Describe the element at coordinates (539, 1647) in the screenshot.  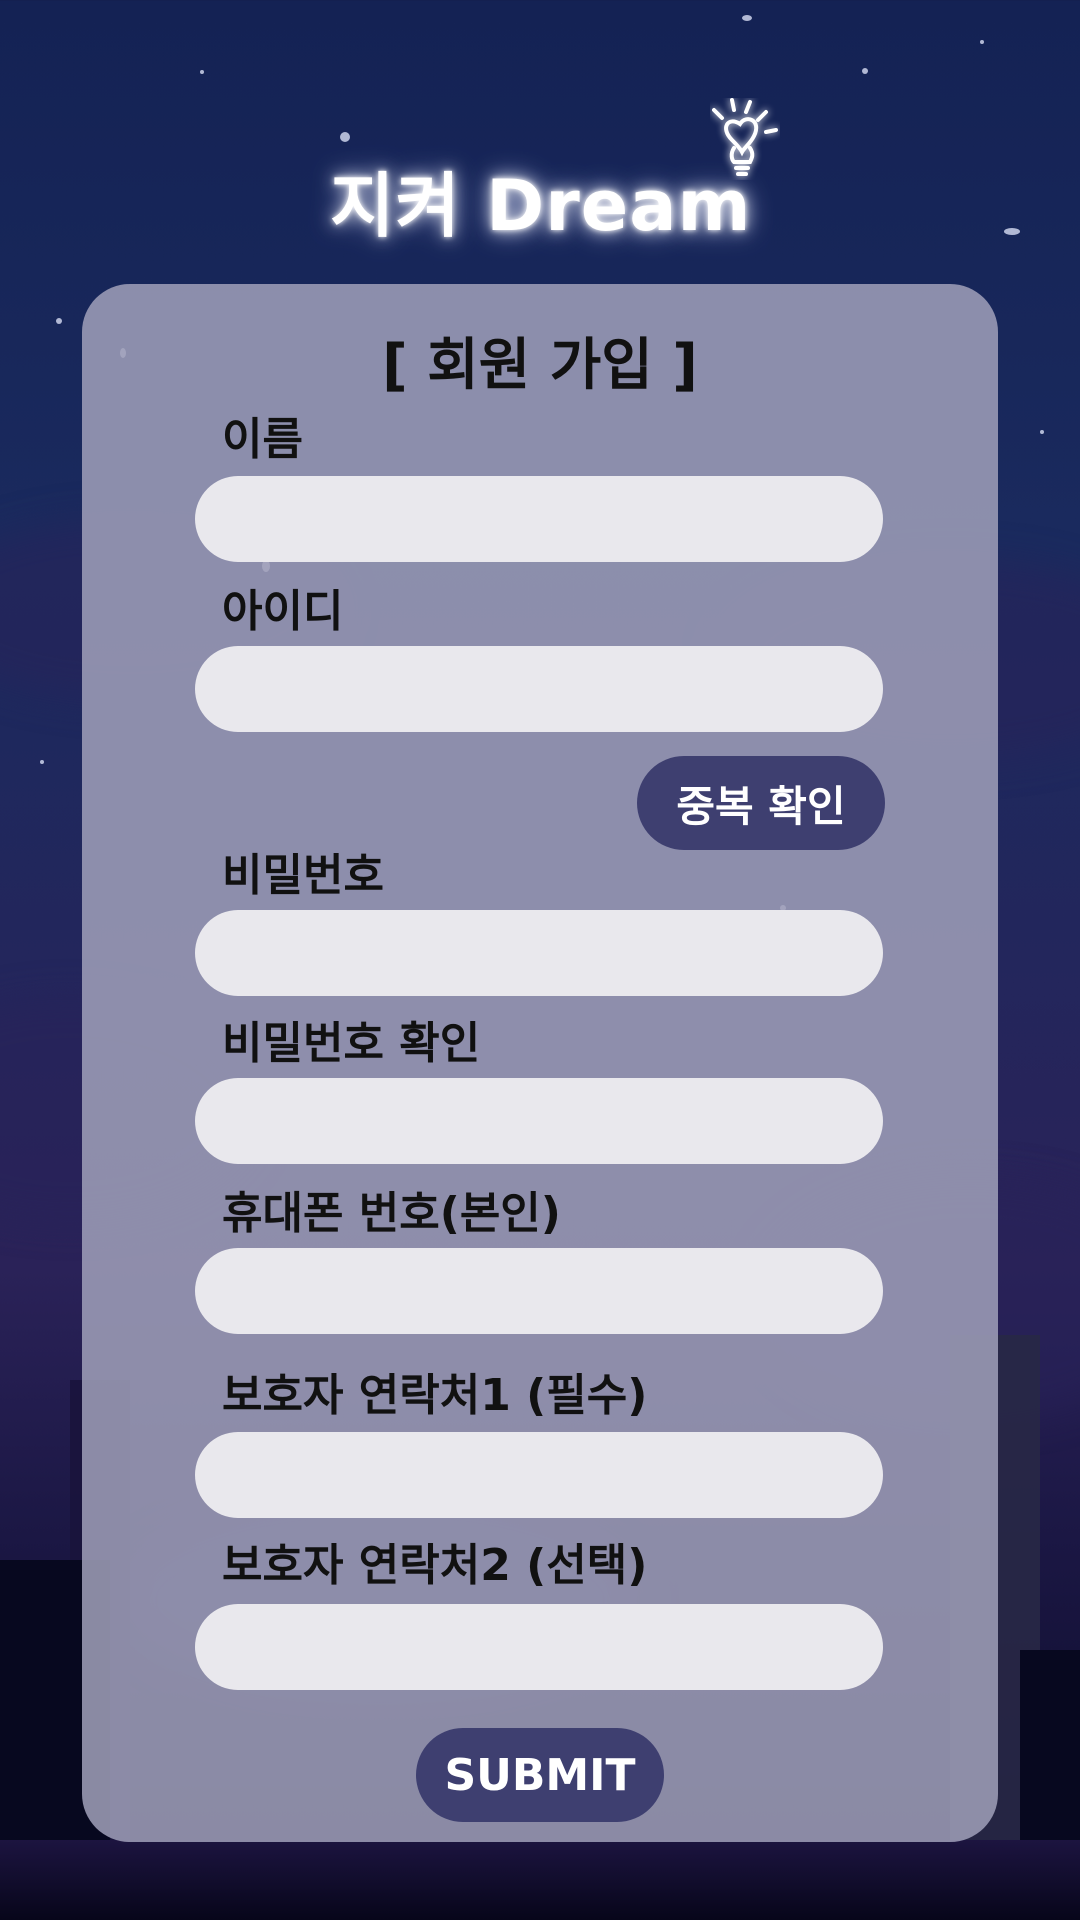
I see `guardian-contact-2-input` at that location.